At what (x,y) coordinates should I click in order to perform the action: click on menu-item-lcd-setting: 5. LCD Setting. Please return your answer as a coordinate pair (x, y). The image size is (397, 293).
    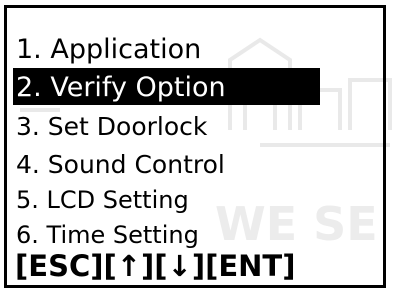
    Looking at the image, I should click on (102, 200).